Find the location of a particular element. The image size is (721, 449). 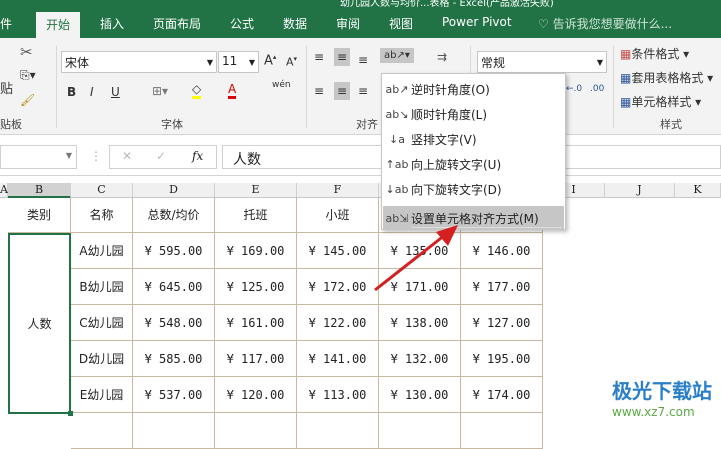

chevron-down-icon: ▼ is located at coordinates (251, 62).